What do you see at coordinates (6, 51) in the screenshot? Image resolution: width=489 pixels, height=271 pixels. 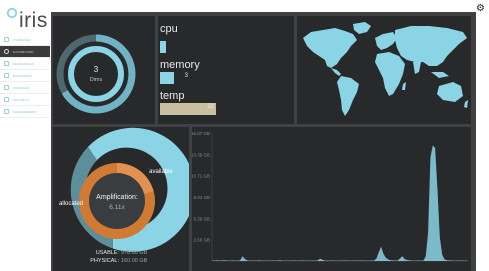 I see `dashboard-icon` at bounding box center [6, 51].